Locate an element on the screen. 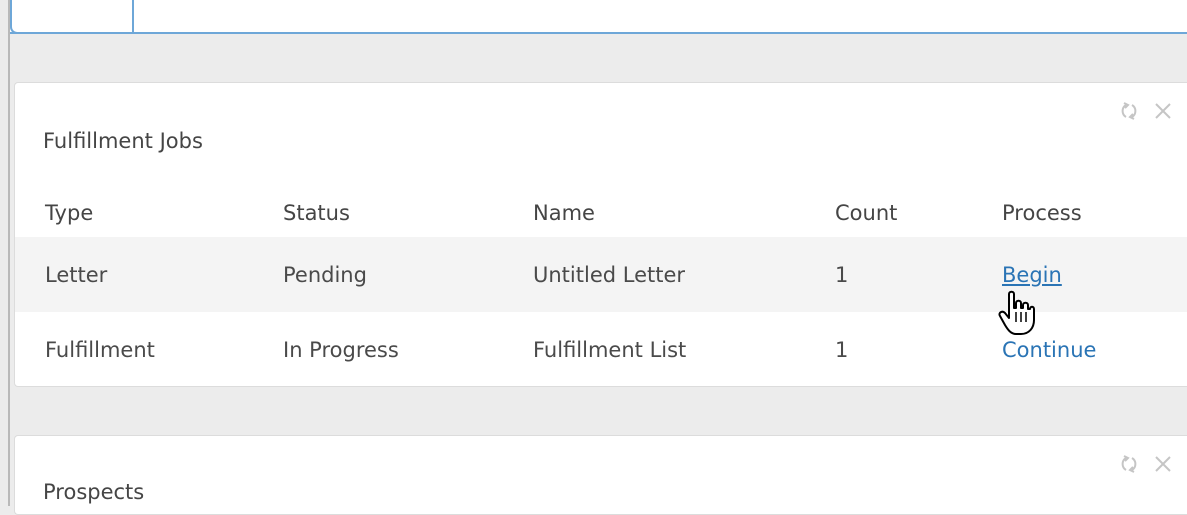  begin-link: Begin is located at coordinates (1032, 275).